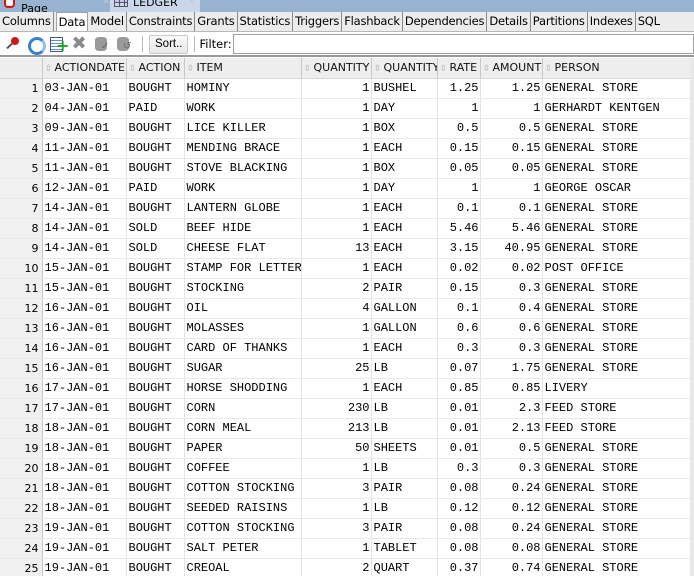 This screenshot has height=576, width=694. What do you see at coordinates (511, 188) in the screenshot?
I see `amount-cell: 1` at bounding box center [511, 188].